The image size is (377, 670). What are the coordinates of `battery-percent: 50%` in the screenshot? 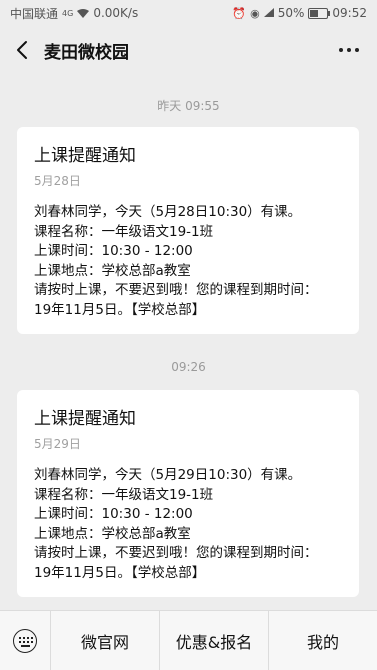 It's located at (291, 13).